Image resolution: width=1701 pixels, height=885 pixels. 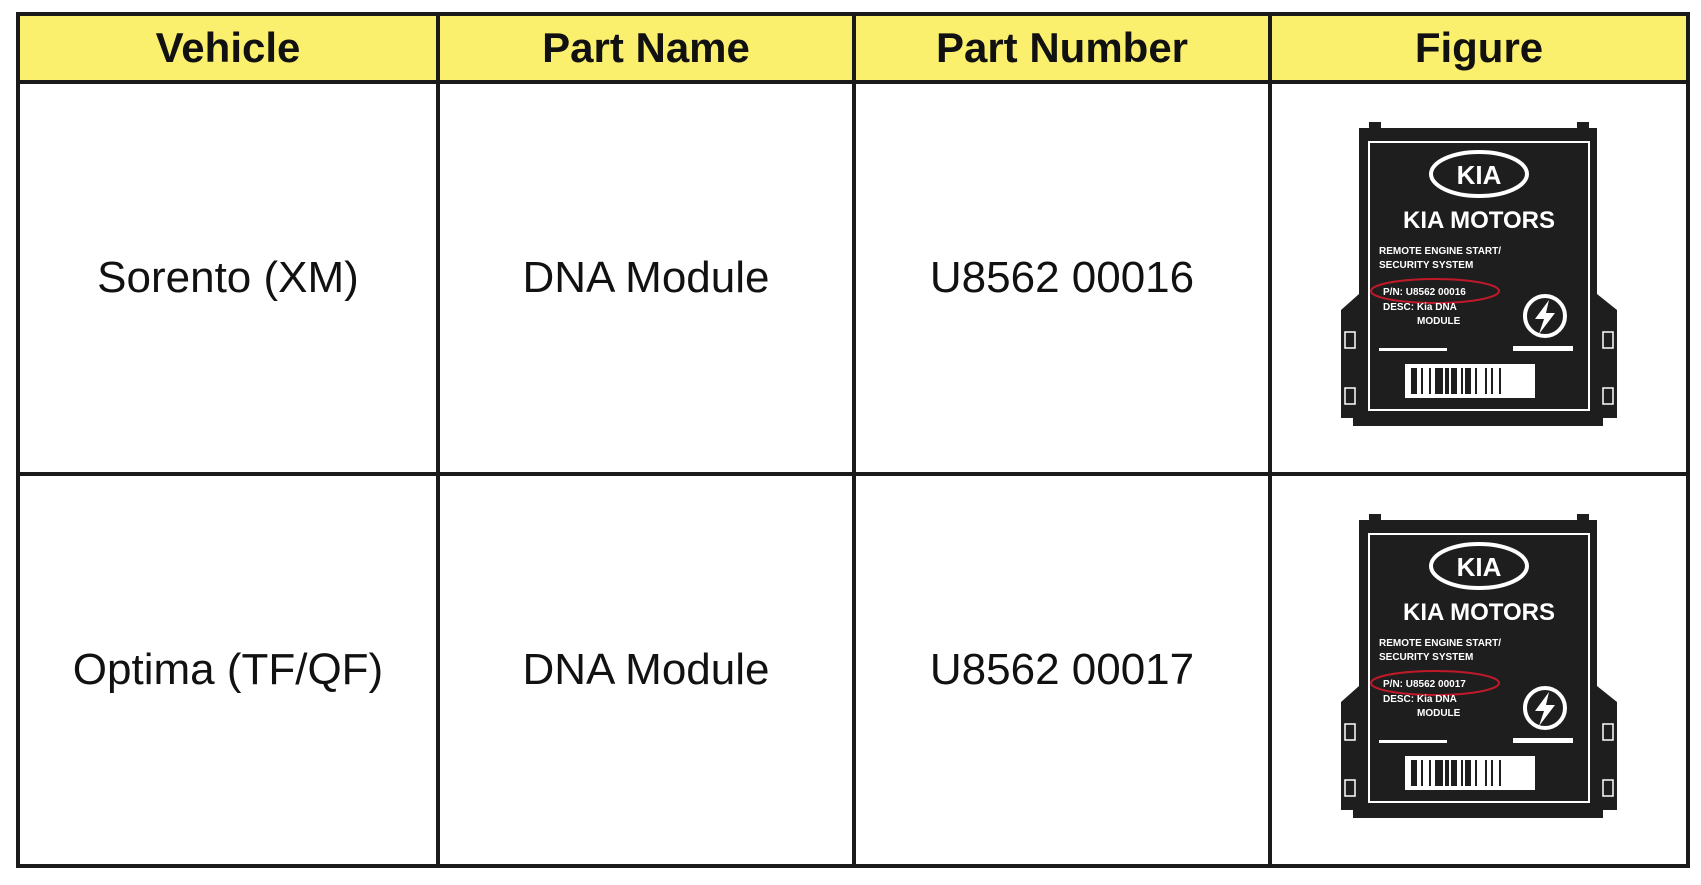 I want to click on vehicle-cell: Optima (TF/QF), so click(x=228, y=670).